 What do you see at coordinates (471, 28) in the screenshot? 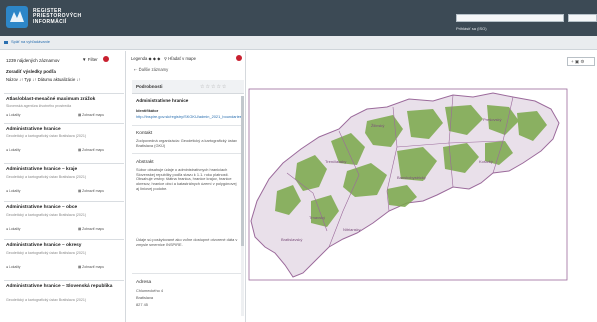
I see `user-login-link: Prihlásiť sa (ISO)` at bounding box center [471, 28].